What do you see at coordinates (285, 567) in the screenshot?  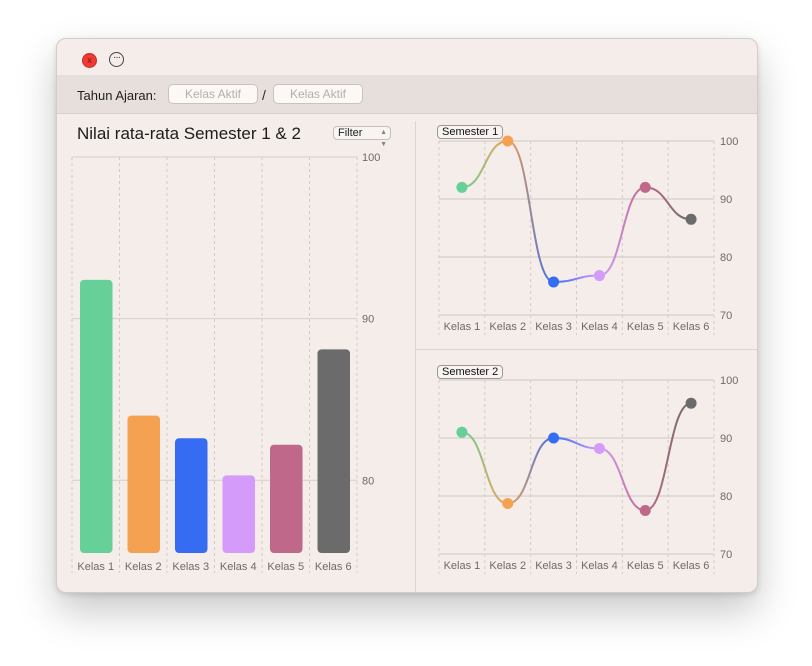 I see `bar-x-tick-label: Kelas 5` at bounding box center [285, 567].